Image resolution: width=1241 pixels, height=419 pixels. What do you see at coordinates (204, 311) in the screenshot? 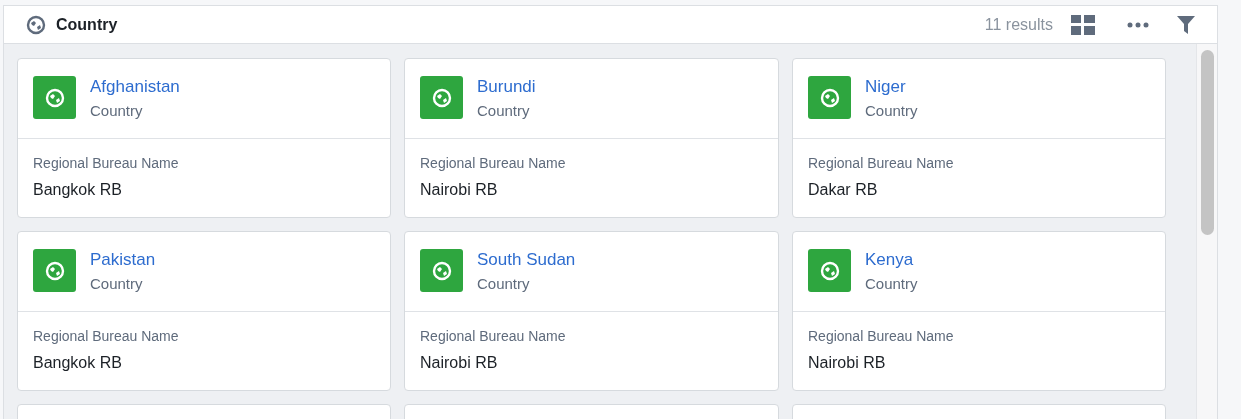
I see `country-card: Pakistan Country Regional Bureau Name Bangkok RB` at bounding box center [204, 311].